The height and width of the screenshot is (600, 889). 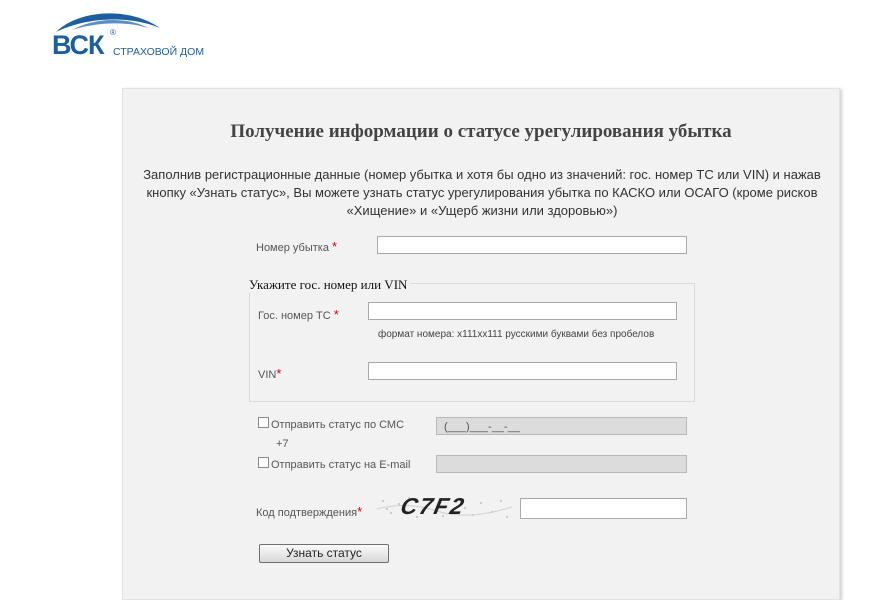 I want to click on plate-label: Гос. номер ТС *, so click(x=298, y=314).